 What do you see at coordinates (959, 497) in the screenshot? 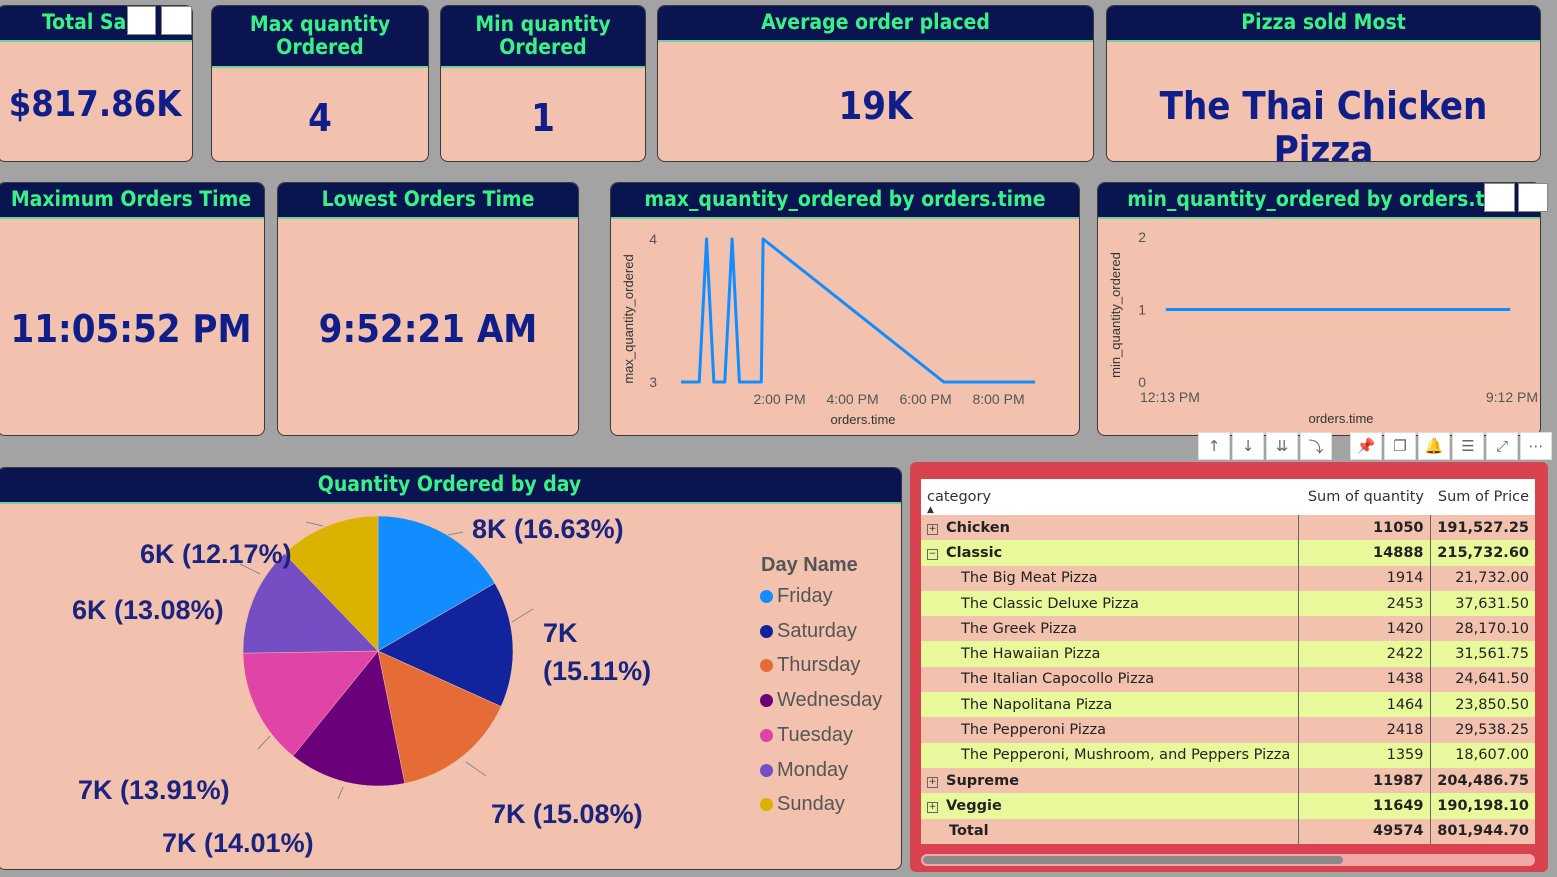
I see `header-label: category` at bounding box center [959, 497].